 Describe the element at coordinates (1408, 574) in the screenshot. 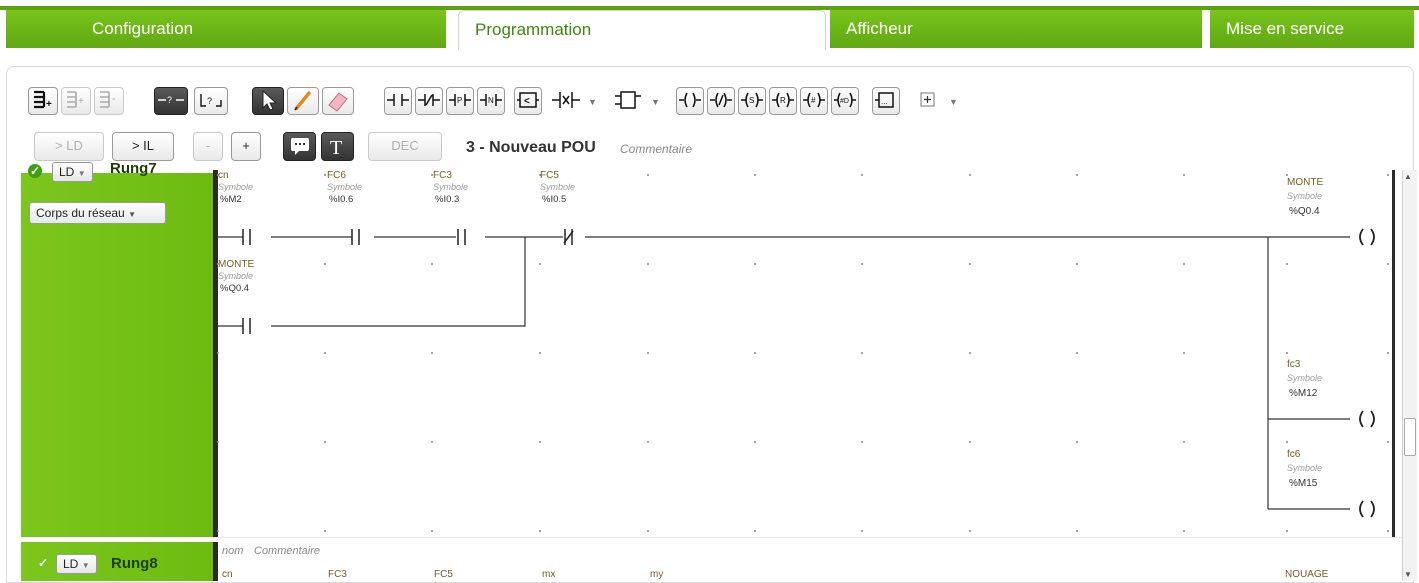

I see `scroll-down-icon: ▼` at that location.